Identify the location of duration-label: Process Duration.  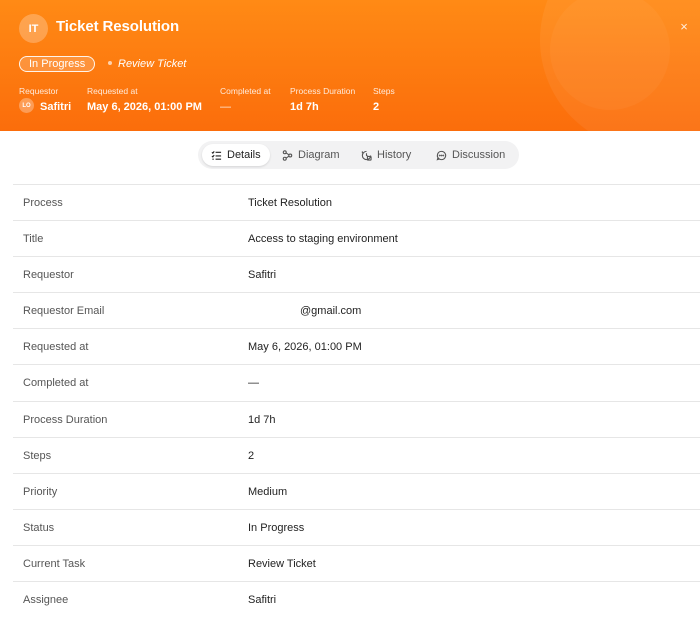
(323, 91).